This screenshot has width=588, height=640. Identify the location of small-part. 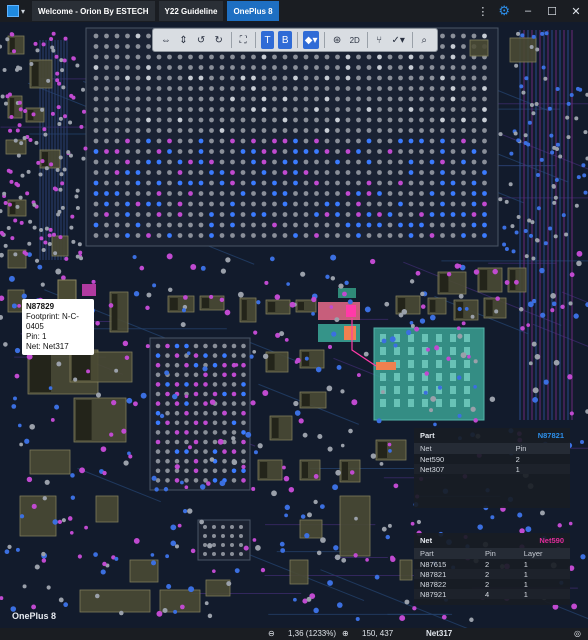
(347, 293).